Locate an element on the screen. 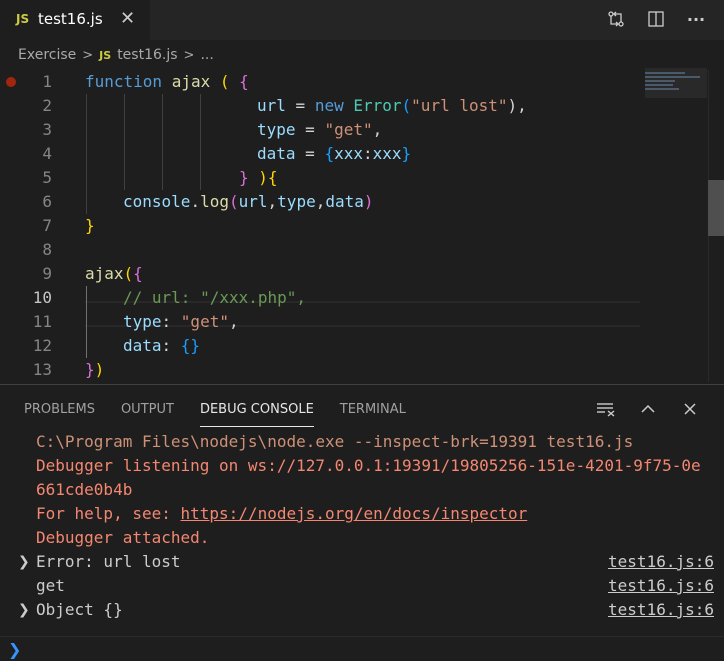 This screenshot has width=724, height=661. breakpoint-icon is located at coordinates (11, 82).